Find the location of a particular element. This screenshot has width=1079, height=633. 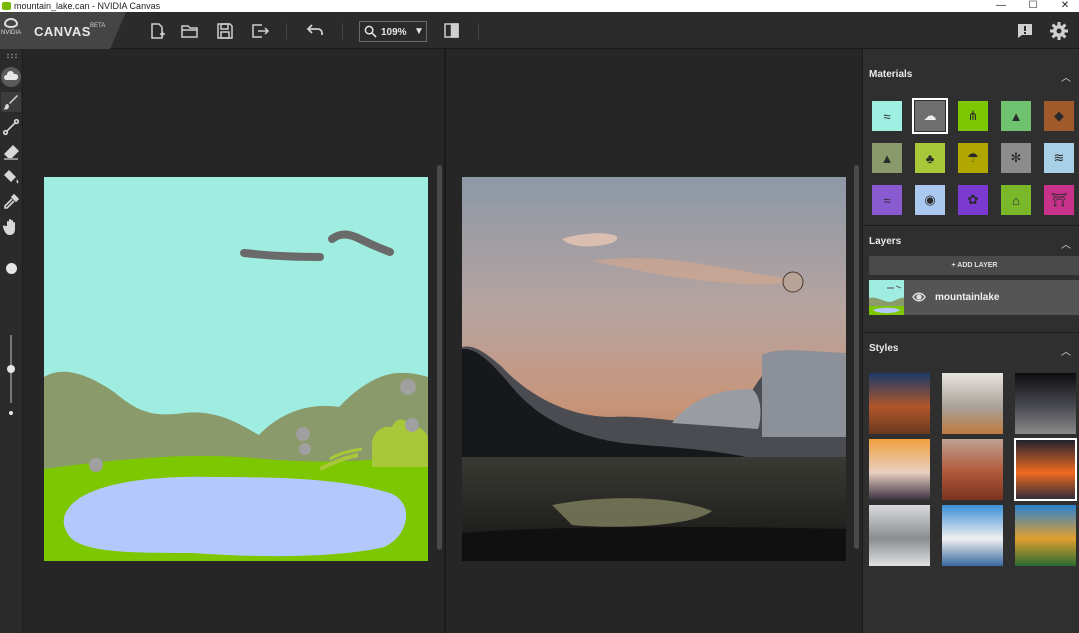

nvidia-logo-icon is located at coordinates (6, 6).